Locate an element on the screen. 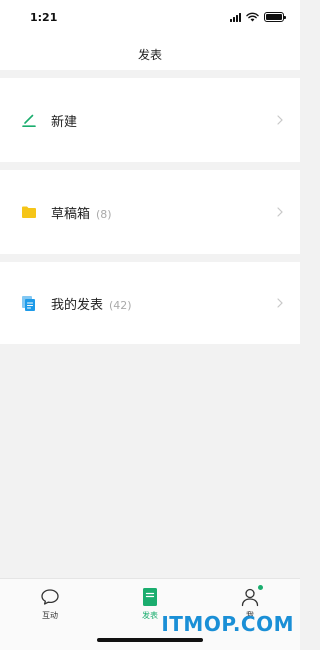  my-posts-count: (42) is located at coordinates (120, 305).